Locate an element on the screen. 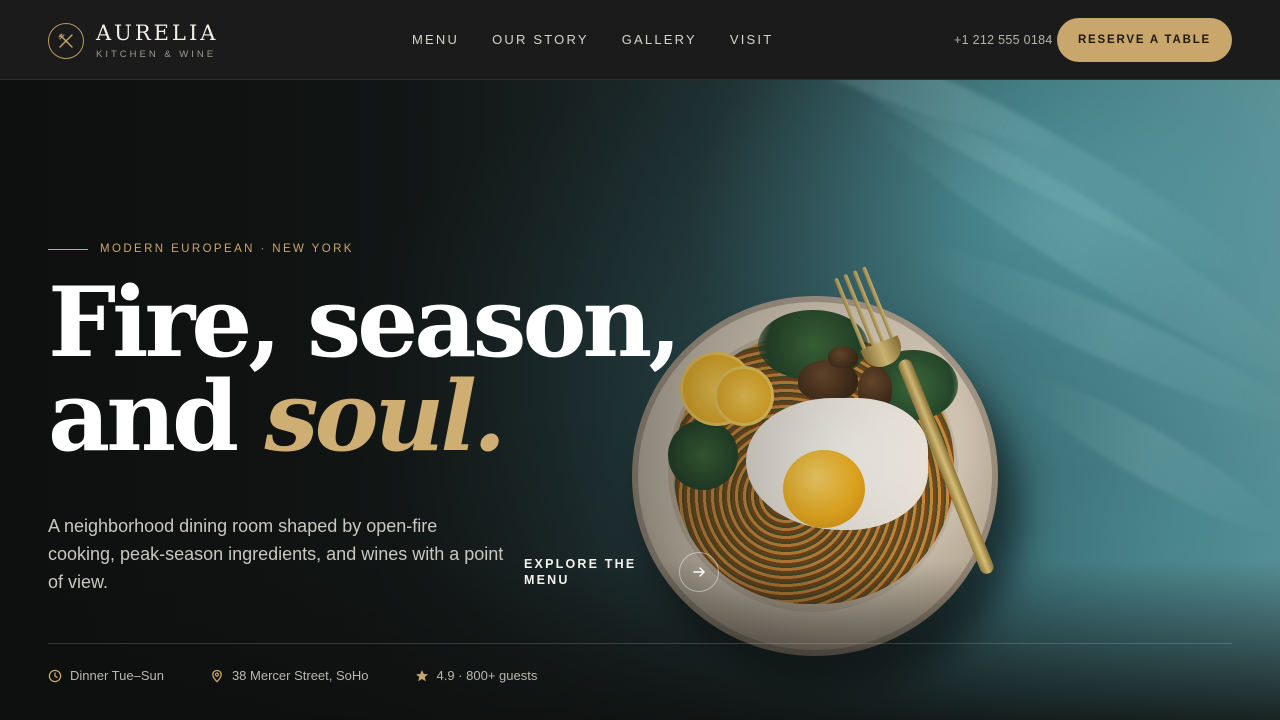 This screenshot has width=1280, height=720. main-nav: MENU OUR STORY GALLERY VISIT is located at coordinates (609, 40).